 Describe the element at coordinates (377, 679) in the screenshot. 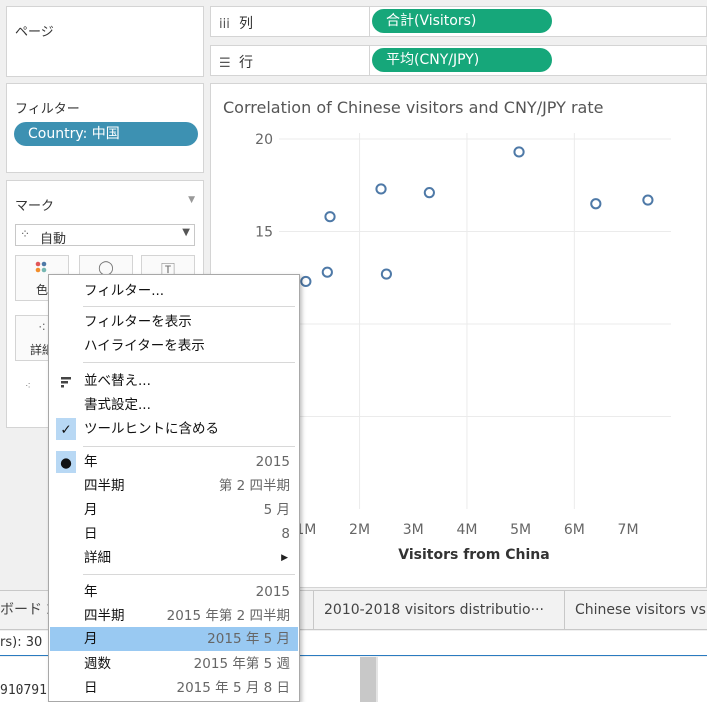

I see `scroll-divider` at that location.